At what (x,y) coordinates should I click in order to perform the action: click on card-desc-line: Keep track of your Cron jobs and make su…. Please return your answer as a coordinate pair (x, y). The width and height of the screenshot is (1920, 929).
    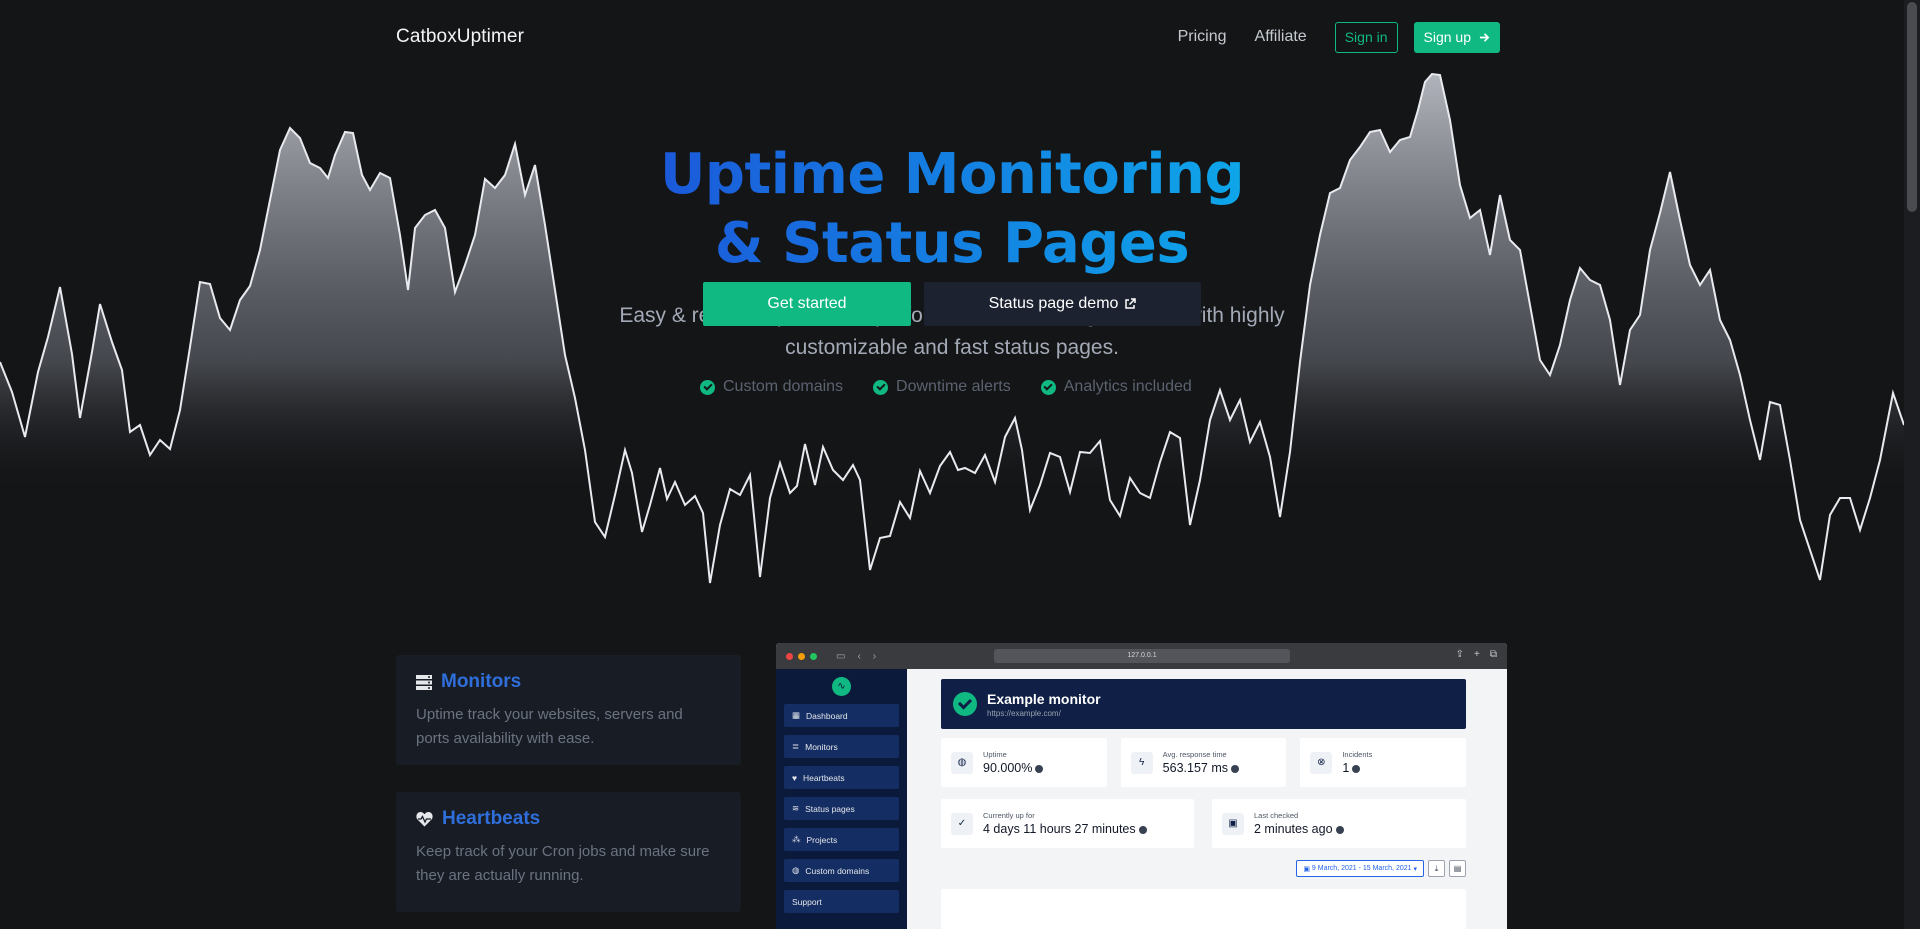
    Looking at the image, I should click on (563, 851).